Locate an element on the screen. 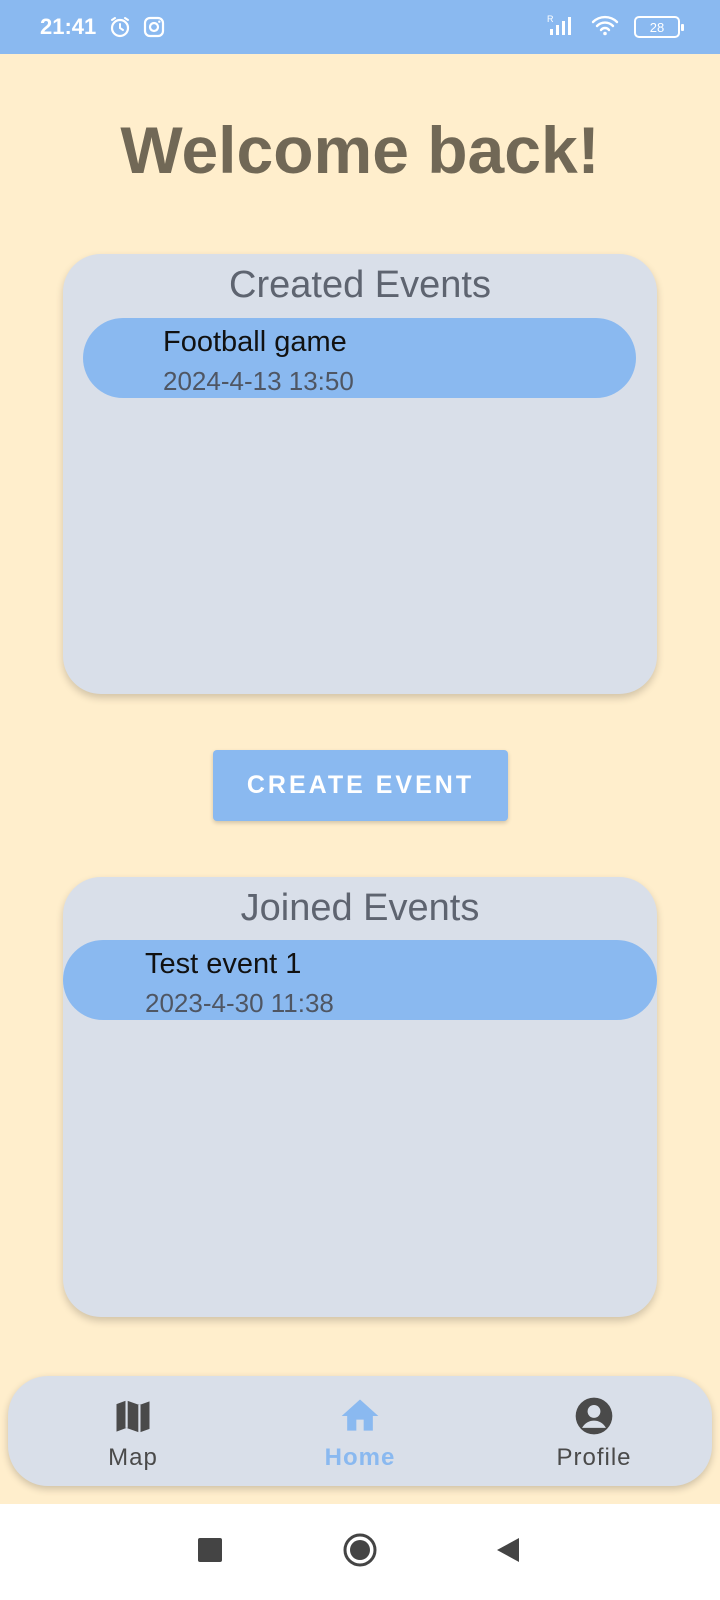  create-event-button: CREATE EVENT is located at coordinates (360, 785).